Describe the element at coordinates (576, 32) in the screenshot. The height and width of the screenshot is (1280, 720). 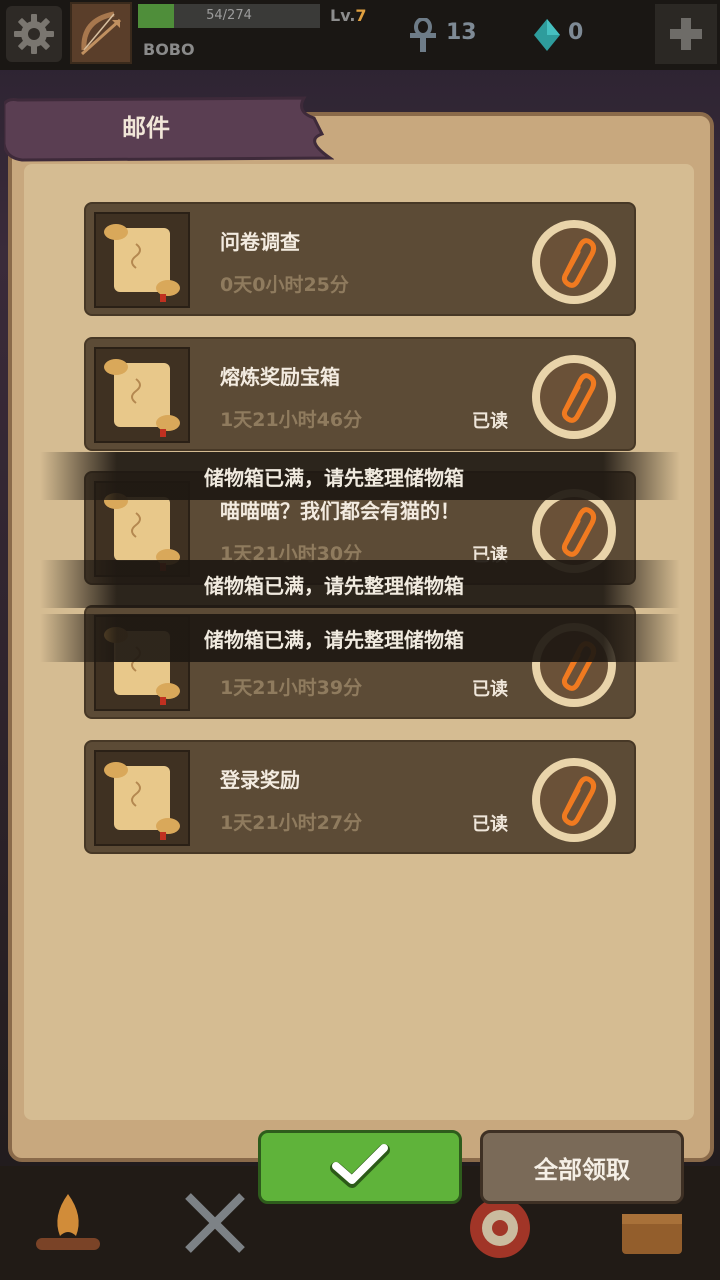
I see `gem-count: 0` at that location.